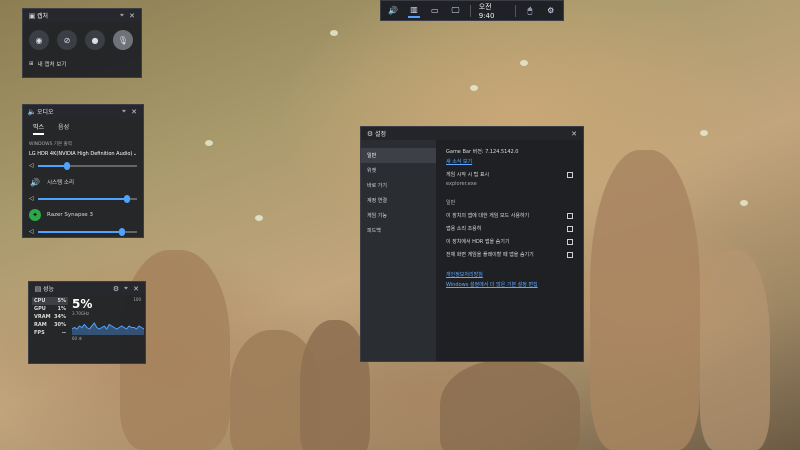  I want to click on mixer-app-name: 시스템 소리, so click(61, 183).